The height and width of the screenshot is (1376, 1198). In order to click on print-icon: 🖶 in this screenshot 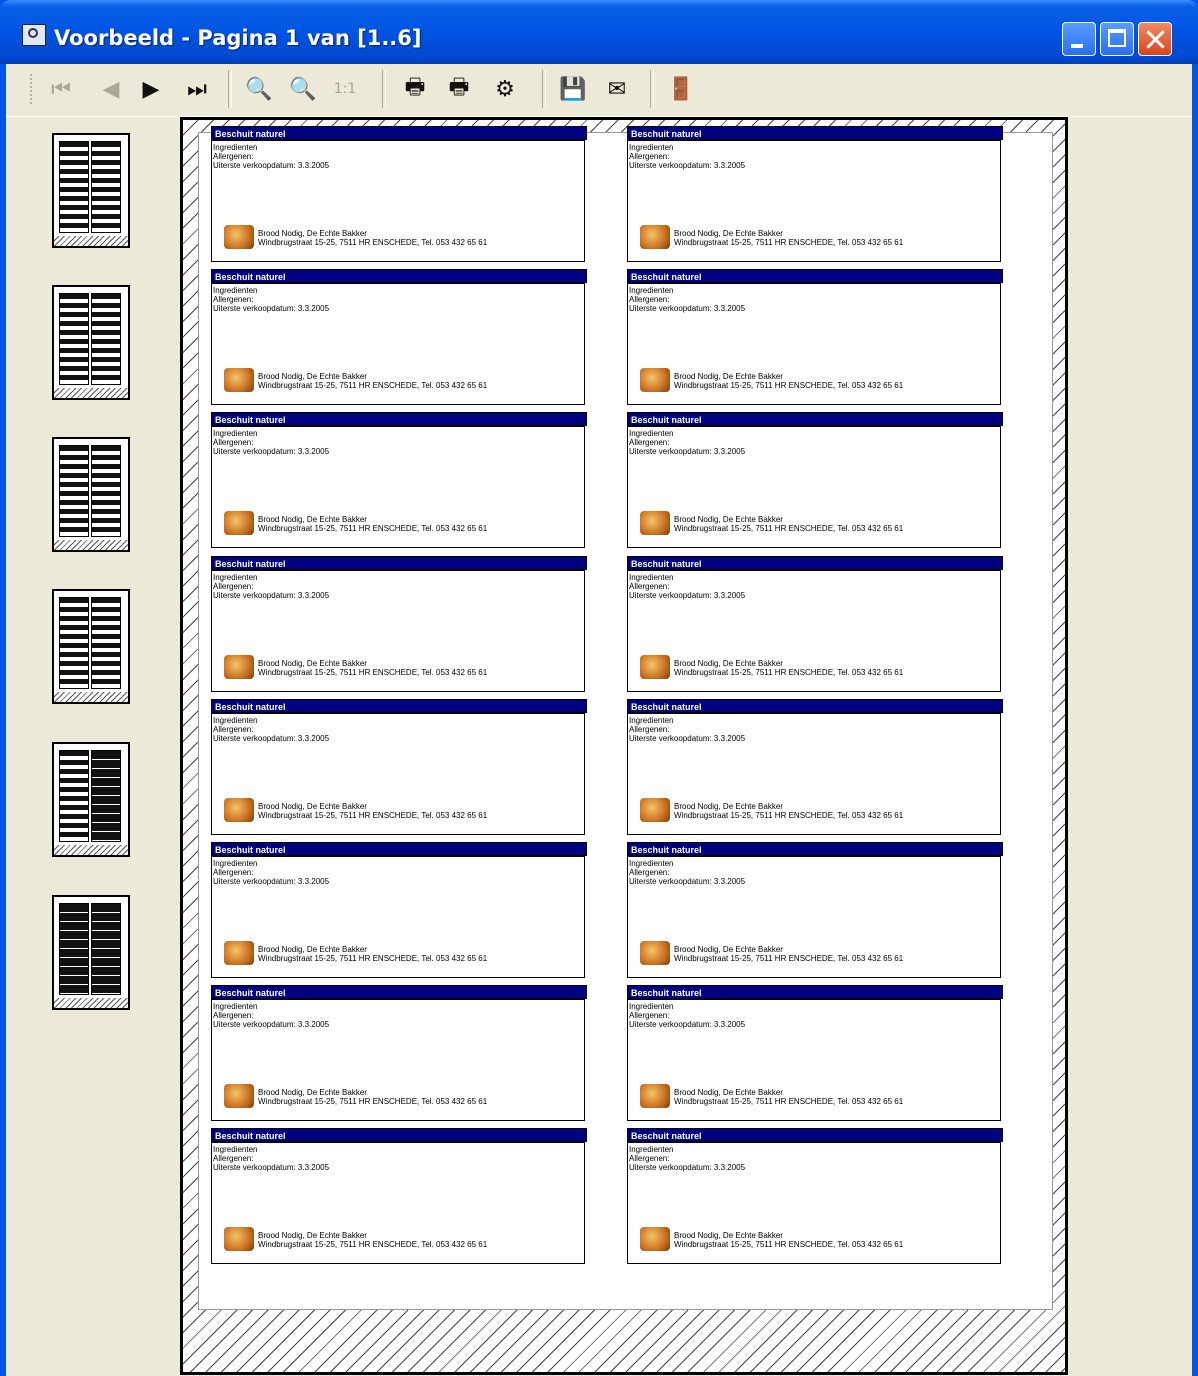, I will do `click(415, 89)`.